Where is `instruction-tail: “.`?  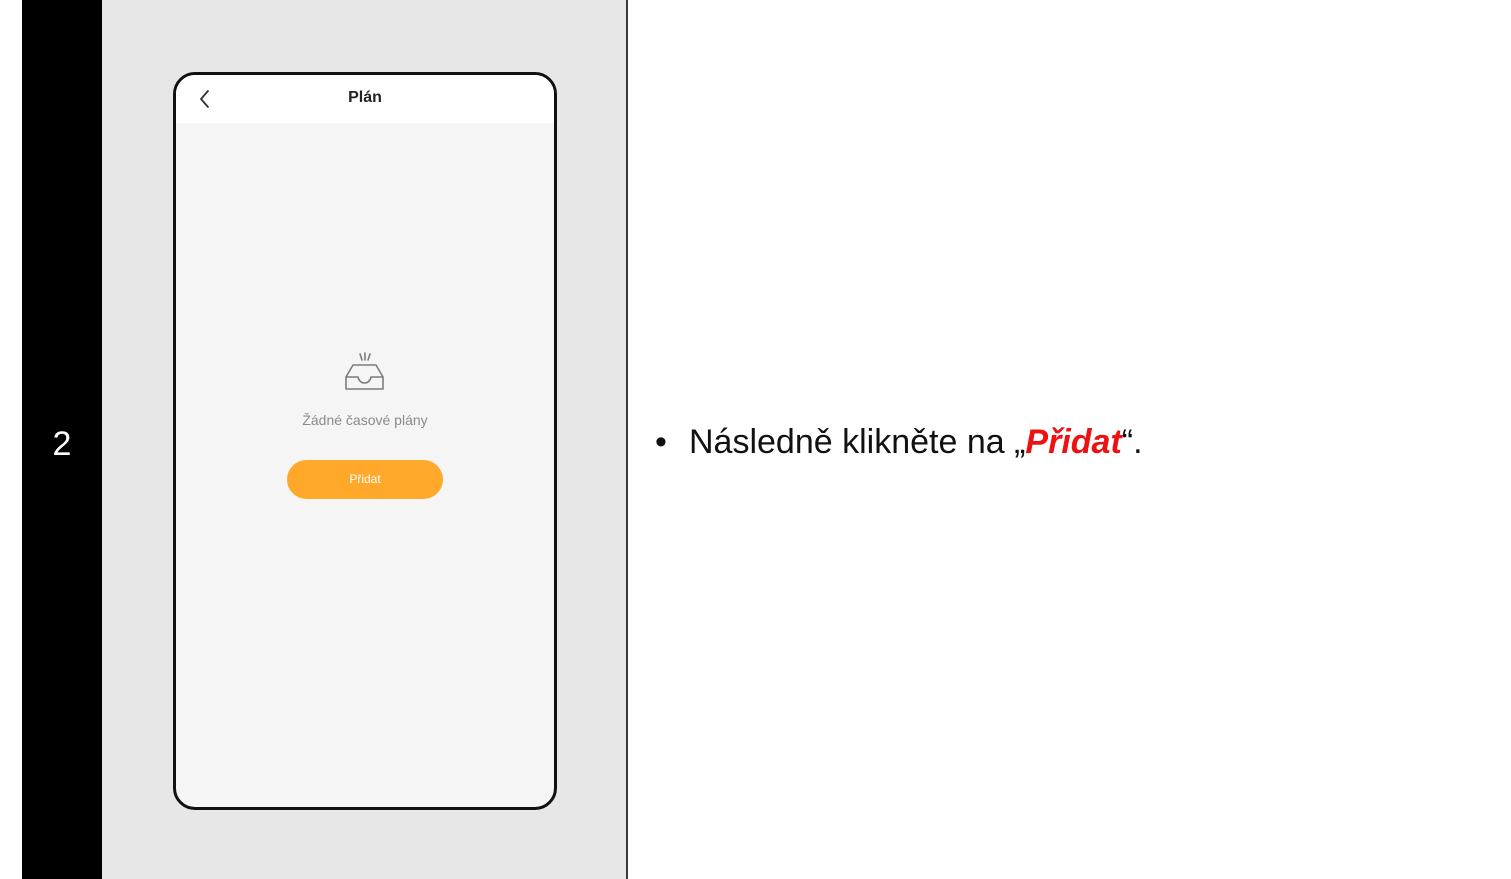
instruction-tail: “. is located at coordinates (1132, 442).